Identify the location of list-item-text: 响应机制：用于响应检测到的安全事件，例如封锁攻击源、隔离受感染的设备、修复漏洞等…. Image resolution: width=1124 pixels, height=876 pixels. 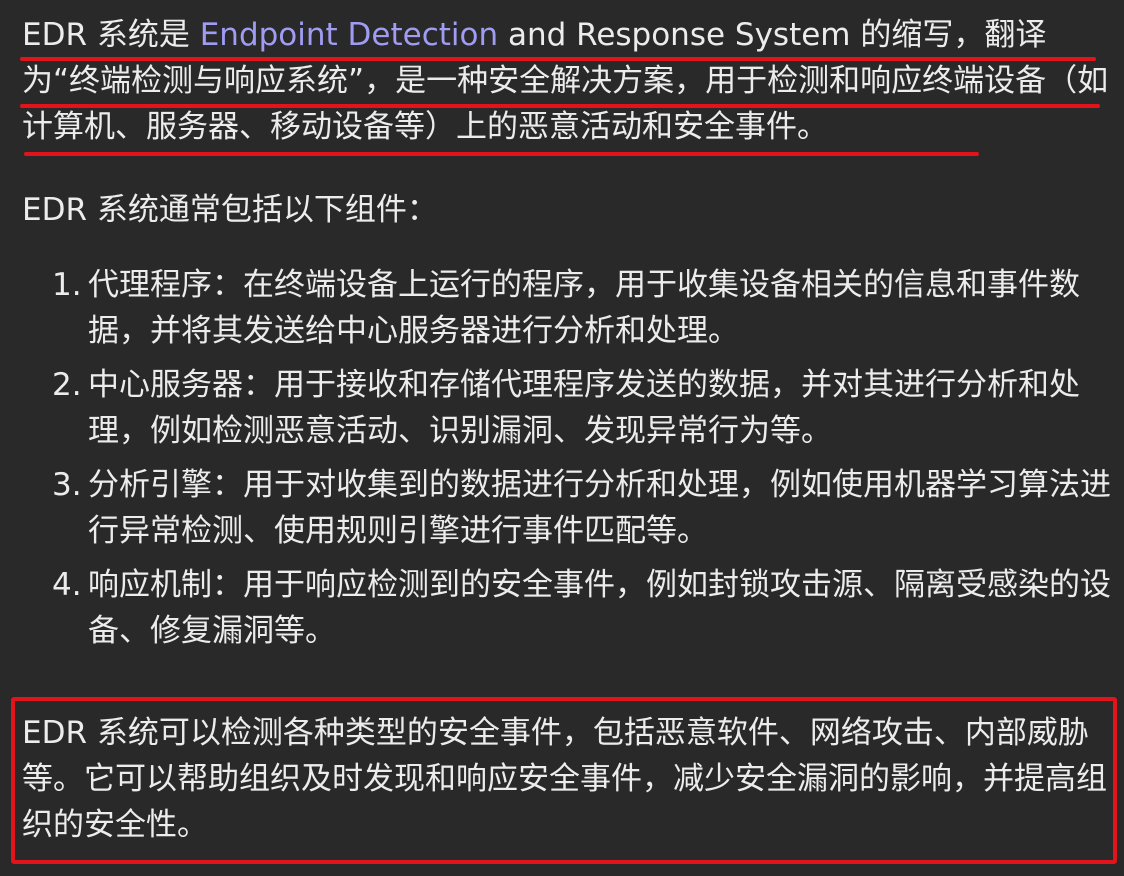
(599, 608).